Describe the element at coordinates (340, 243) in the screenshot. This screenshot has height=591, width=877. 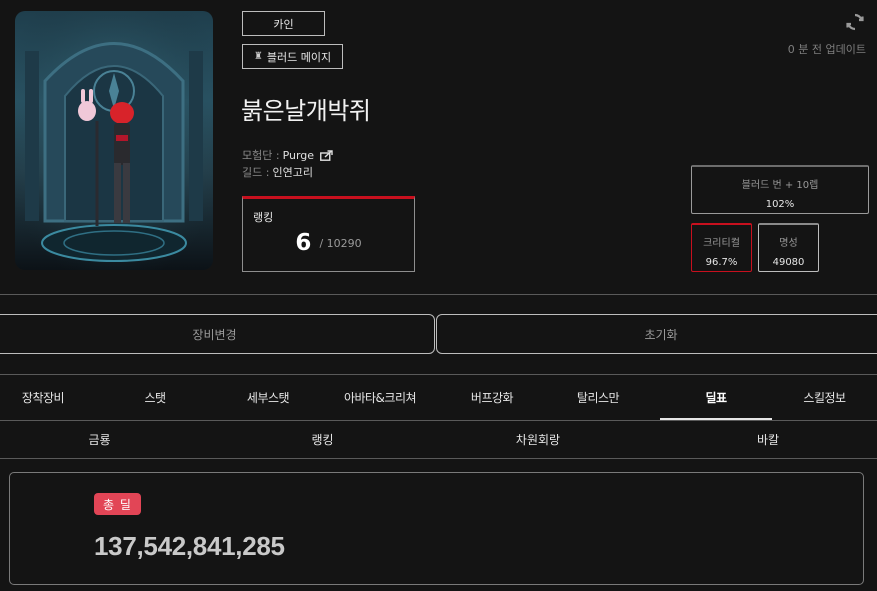
I see `ranking-total: / 10290` at that location.